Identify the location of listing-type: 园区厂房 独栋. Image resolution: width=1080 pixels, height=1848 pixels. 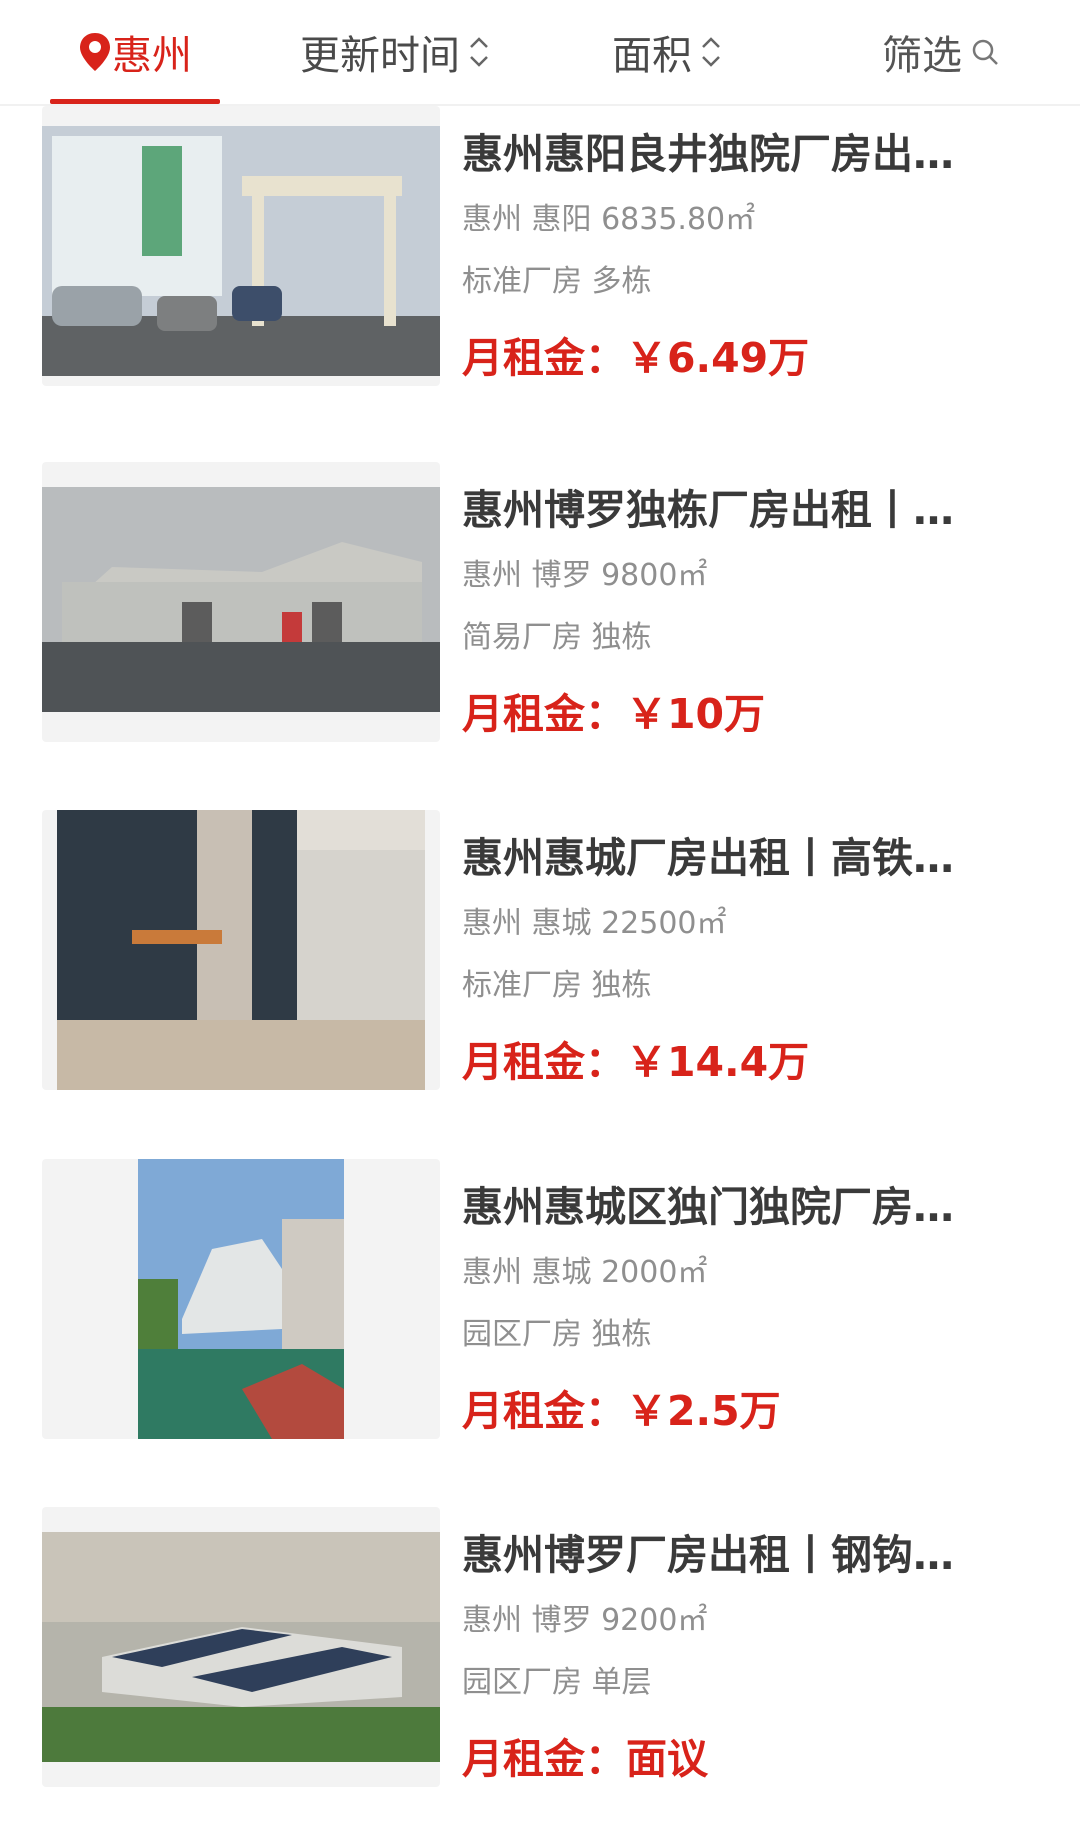
(557, 1334).